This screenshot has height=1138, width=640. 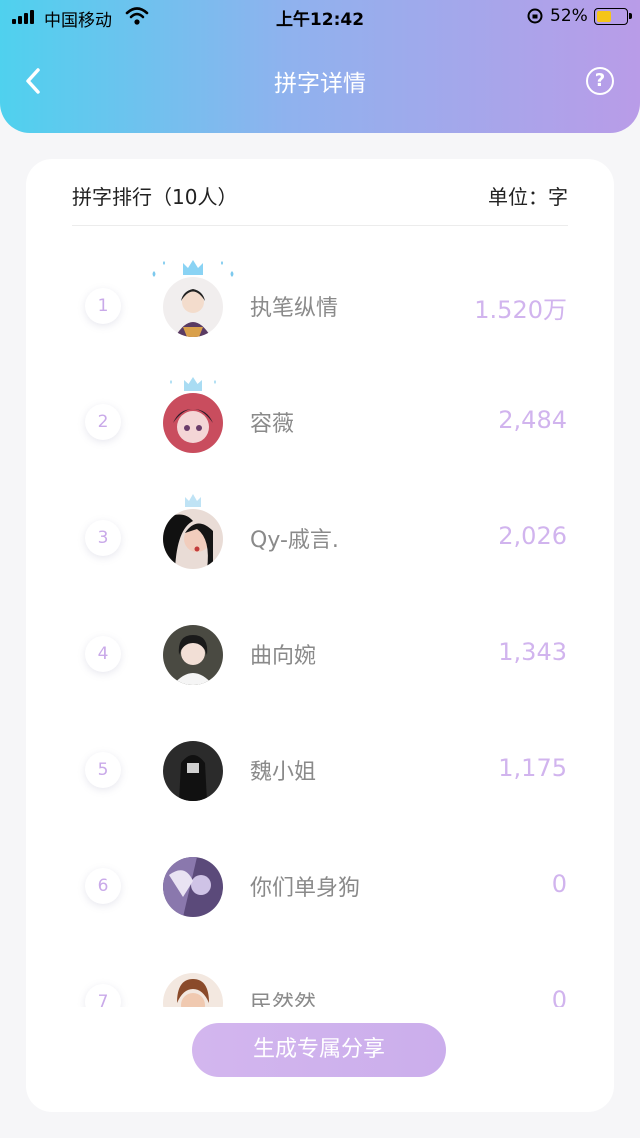 What do you see at coordinates (320, 655) in the screenshot?
I see `list-item: 4 曲向婉 1,343` at bounding box center [320, 655].